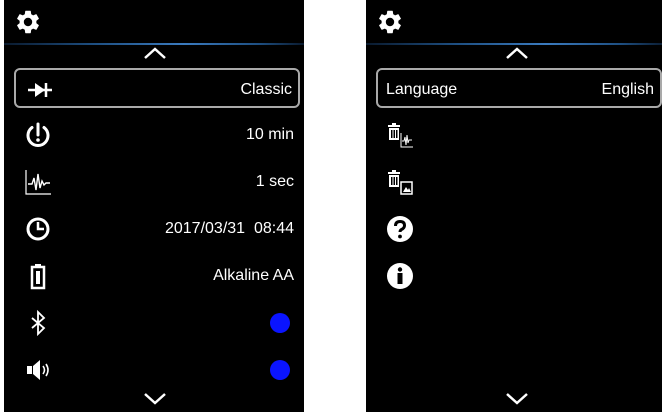  I want to click on battery-icon, so click(38, 277).